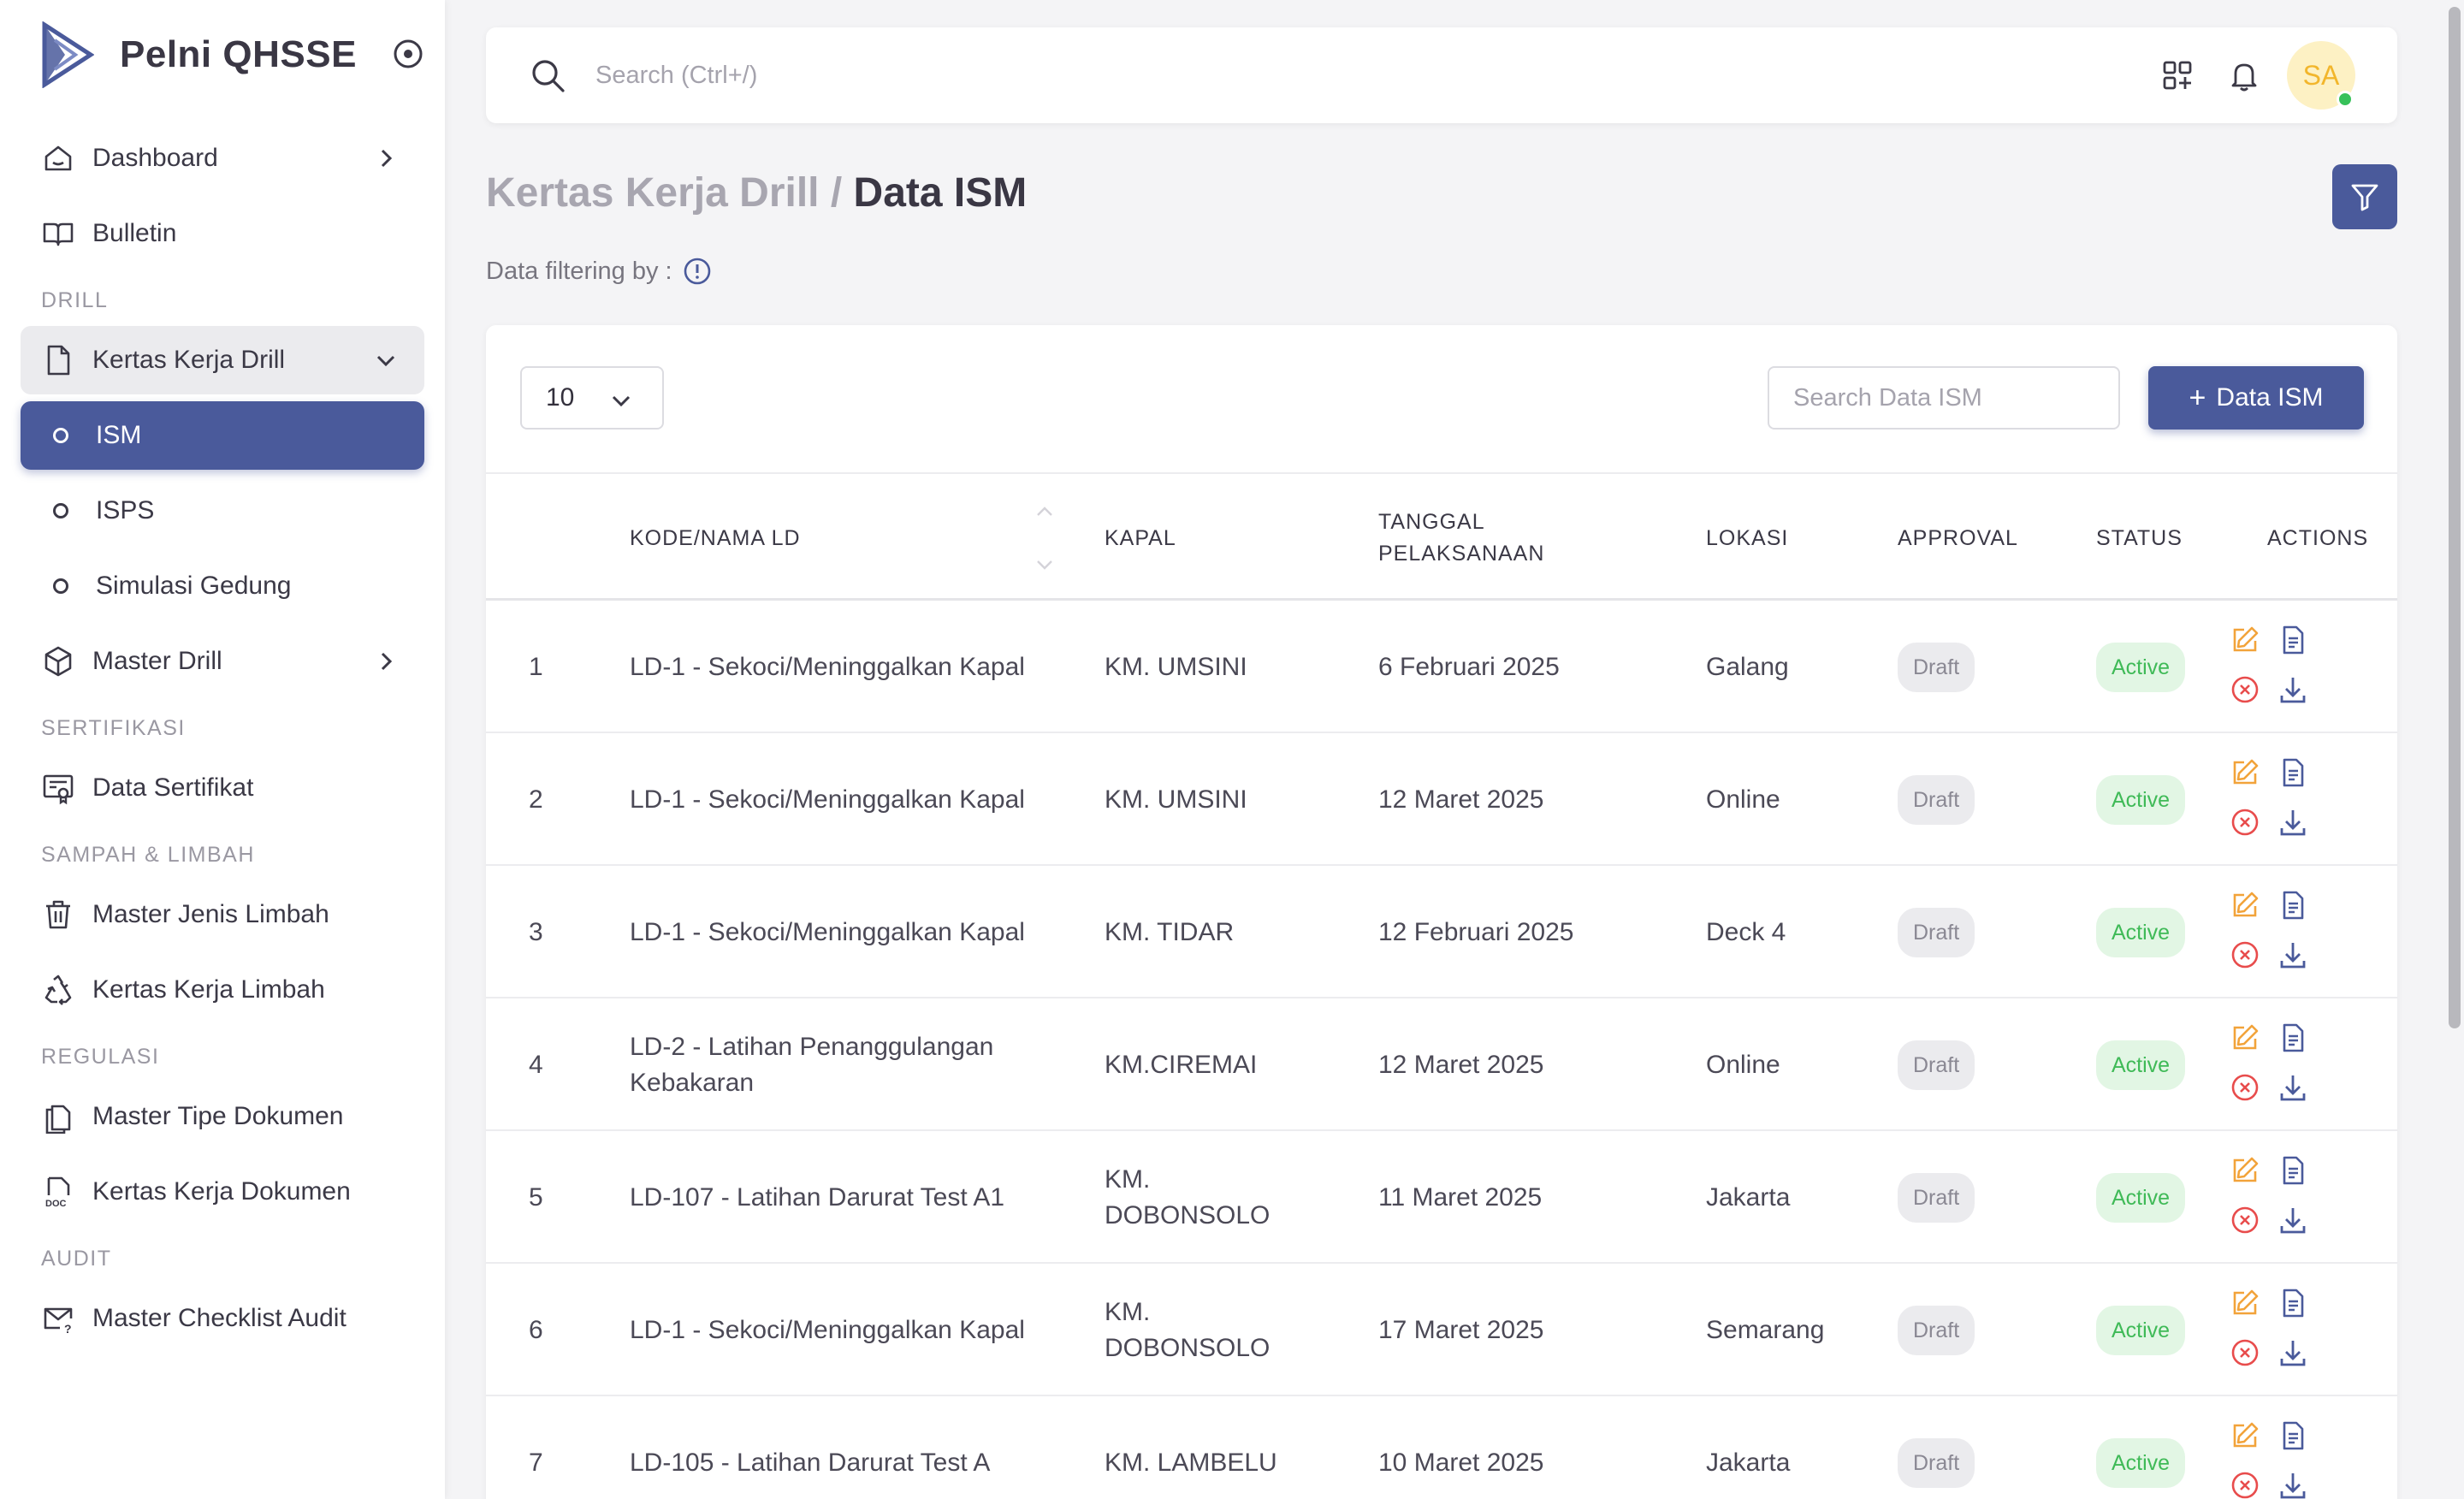 Image resolution: width=2464 pixels, height=1499 pixels. Describe the element at coordinates (210, 914) in the screenshot. I see `sidebar-item-label: Master Jenis Limbah` at that location.